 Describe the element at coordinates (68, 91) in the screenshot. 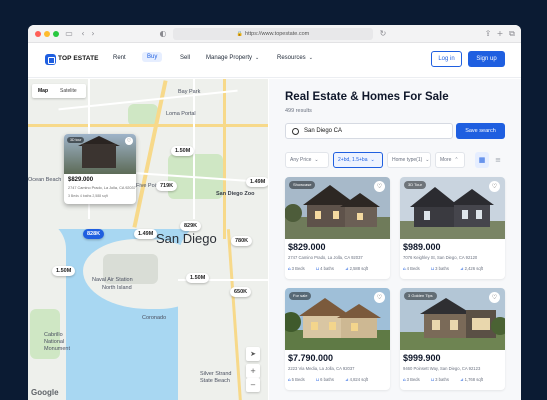

I see `tab-satellite: Satelite` at that location.